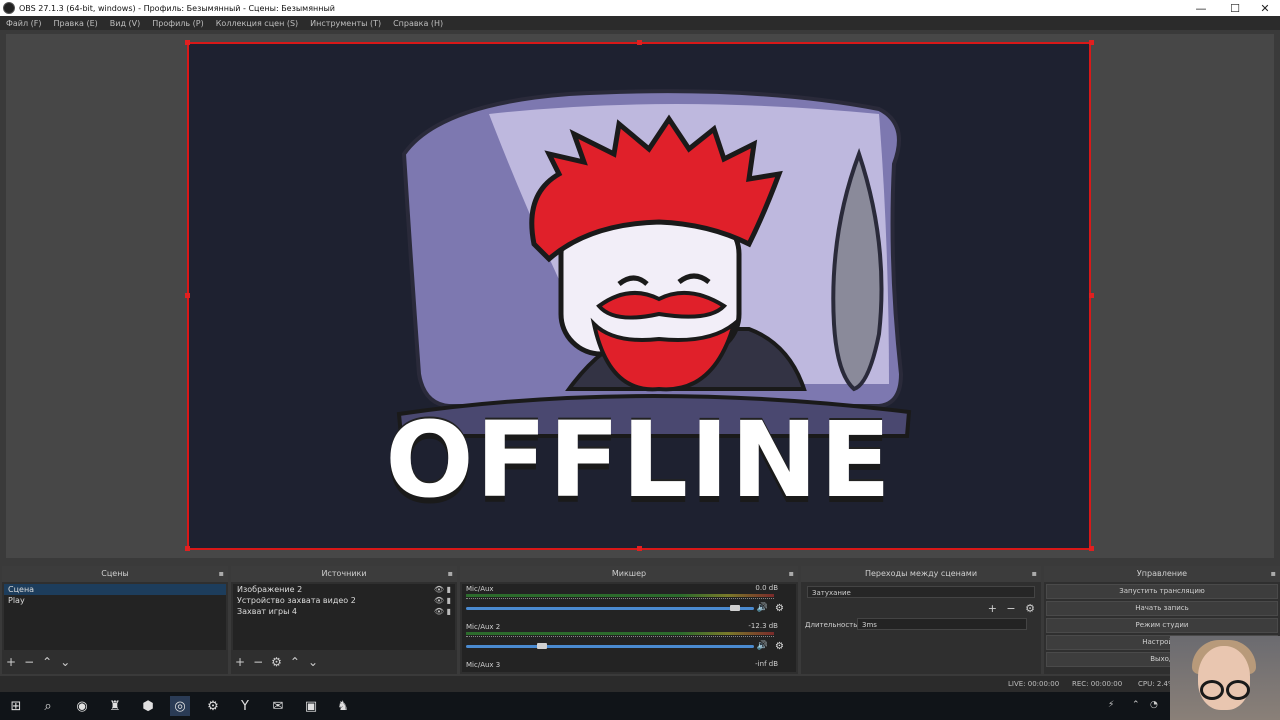  What do you see at coordinates (213, 706) in the screenshot?
I see `steam-icon: ⚙` at bounding box center [213, 706].